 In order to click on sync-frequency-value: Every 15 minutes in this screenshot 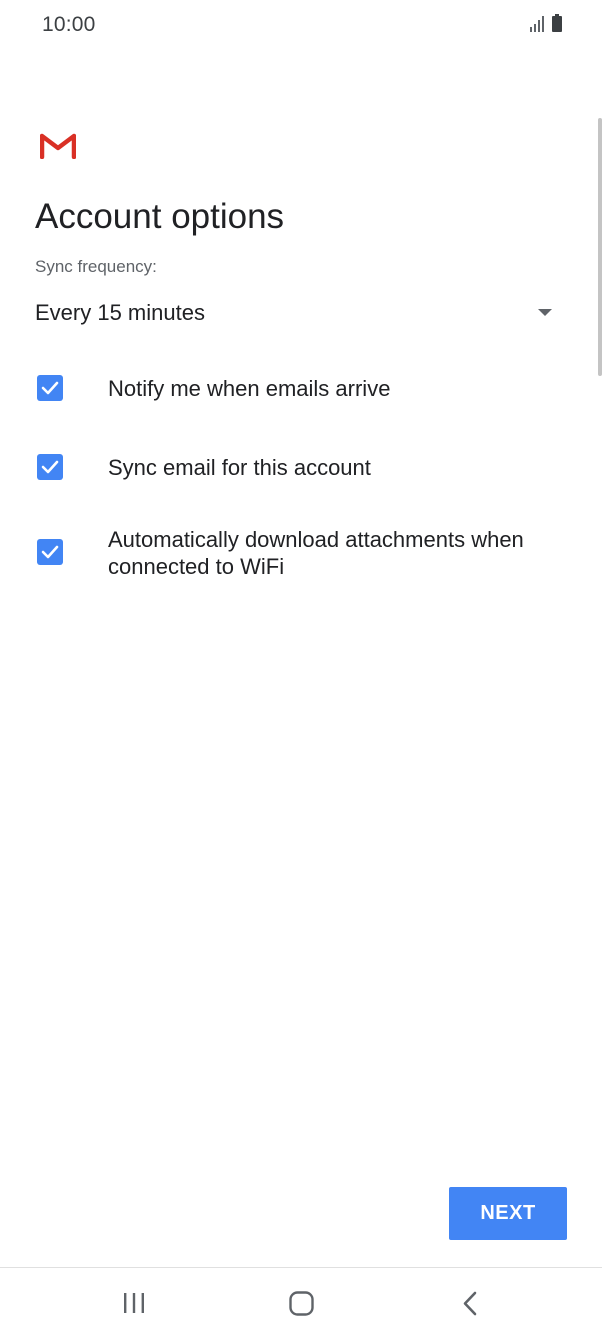, I will do `click(120, 312)`.